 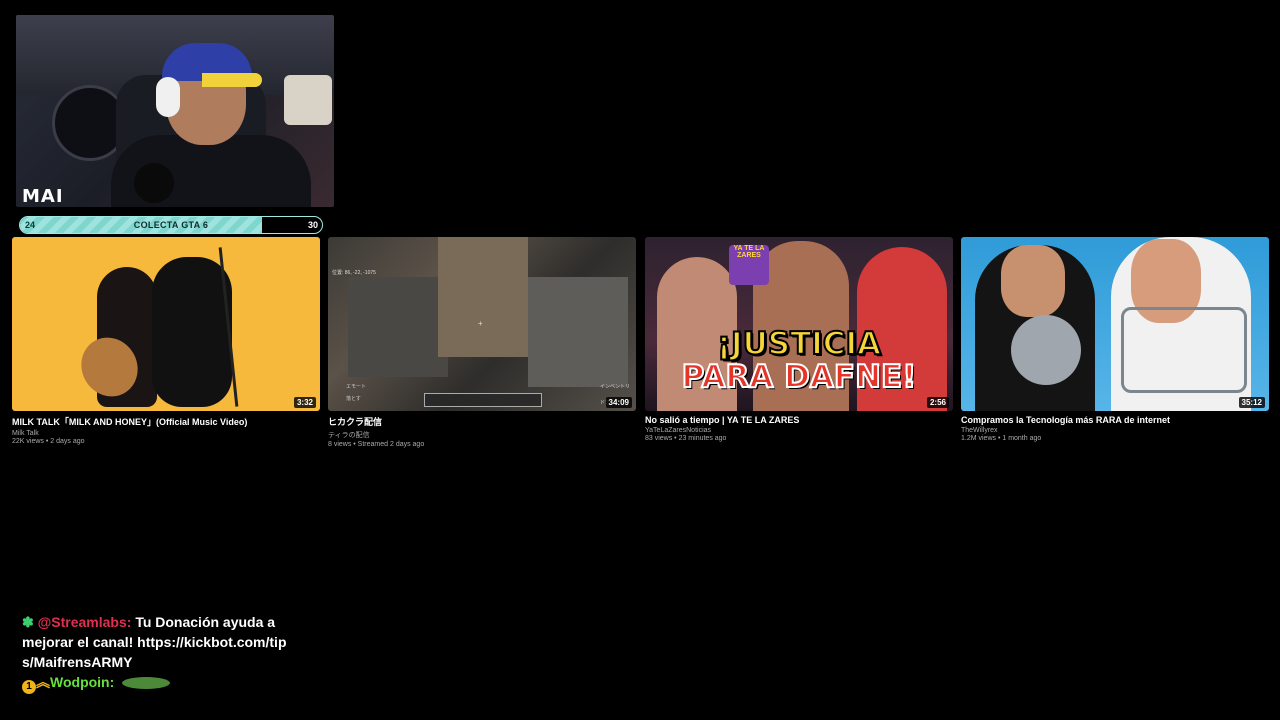 I want to click on webcam-feed: MAI, so click(x=175, y=111).